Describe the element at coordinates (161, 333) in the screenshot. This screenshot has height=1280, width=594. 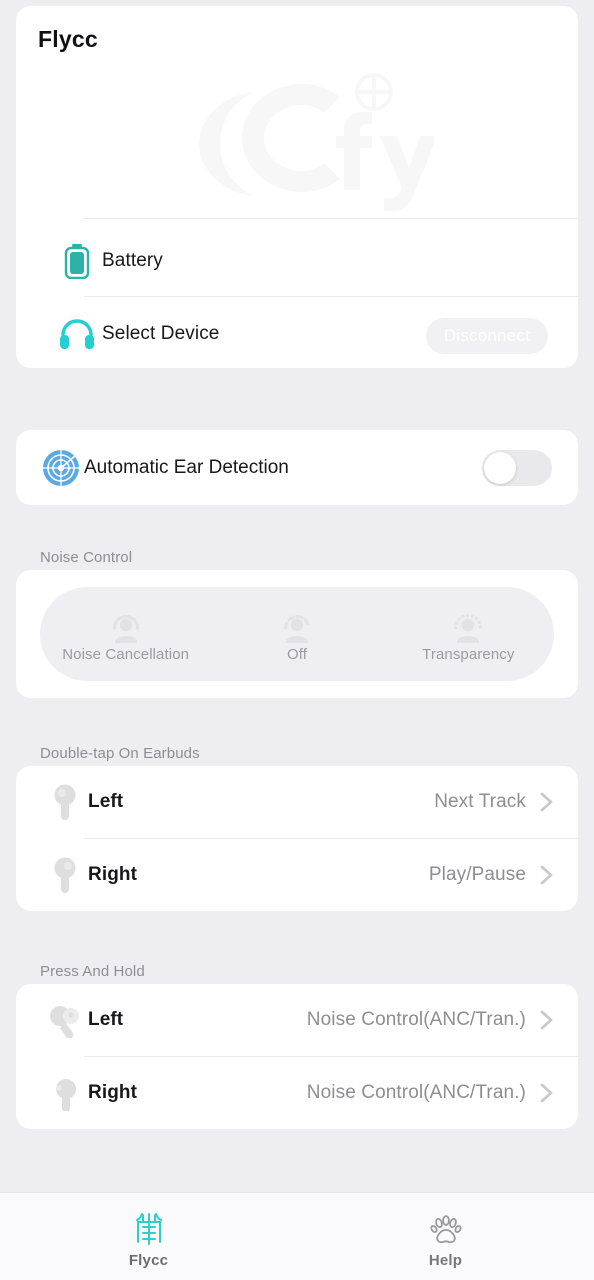
I see `select-device-row-label: Select Device` at that location.